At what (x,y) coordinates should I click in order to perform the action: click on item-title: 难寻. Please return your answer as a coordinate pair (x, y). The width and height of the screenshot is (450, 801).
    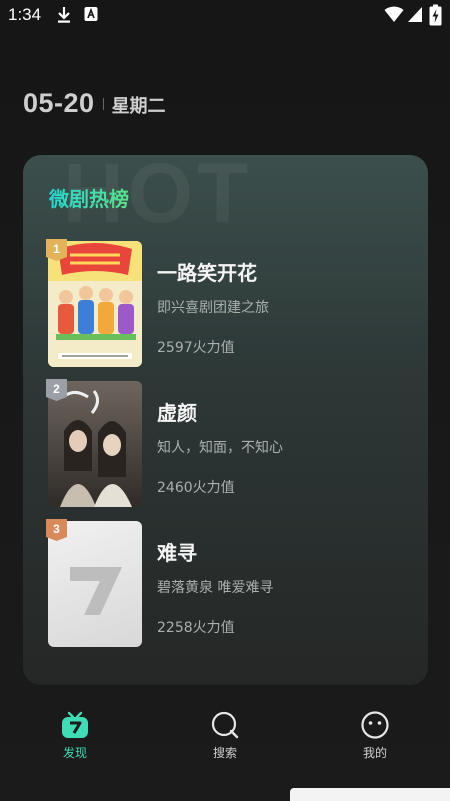
    Looking at the image, I should click on (177, 553).